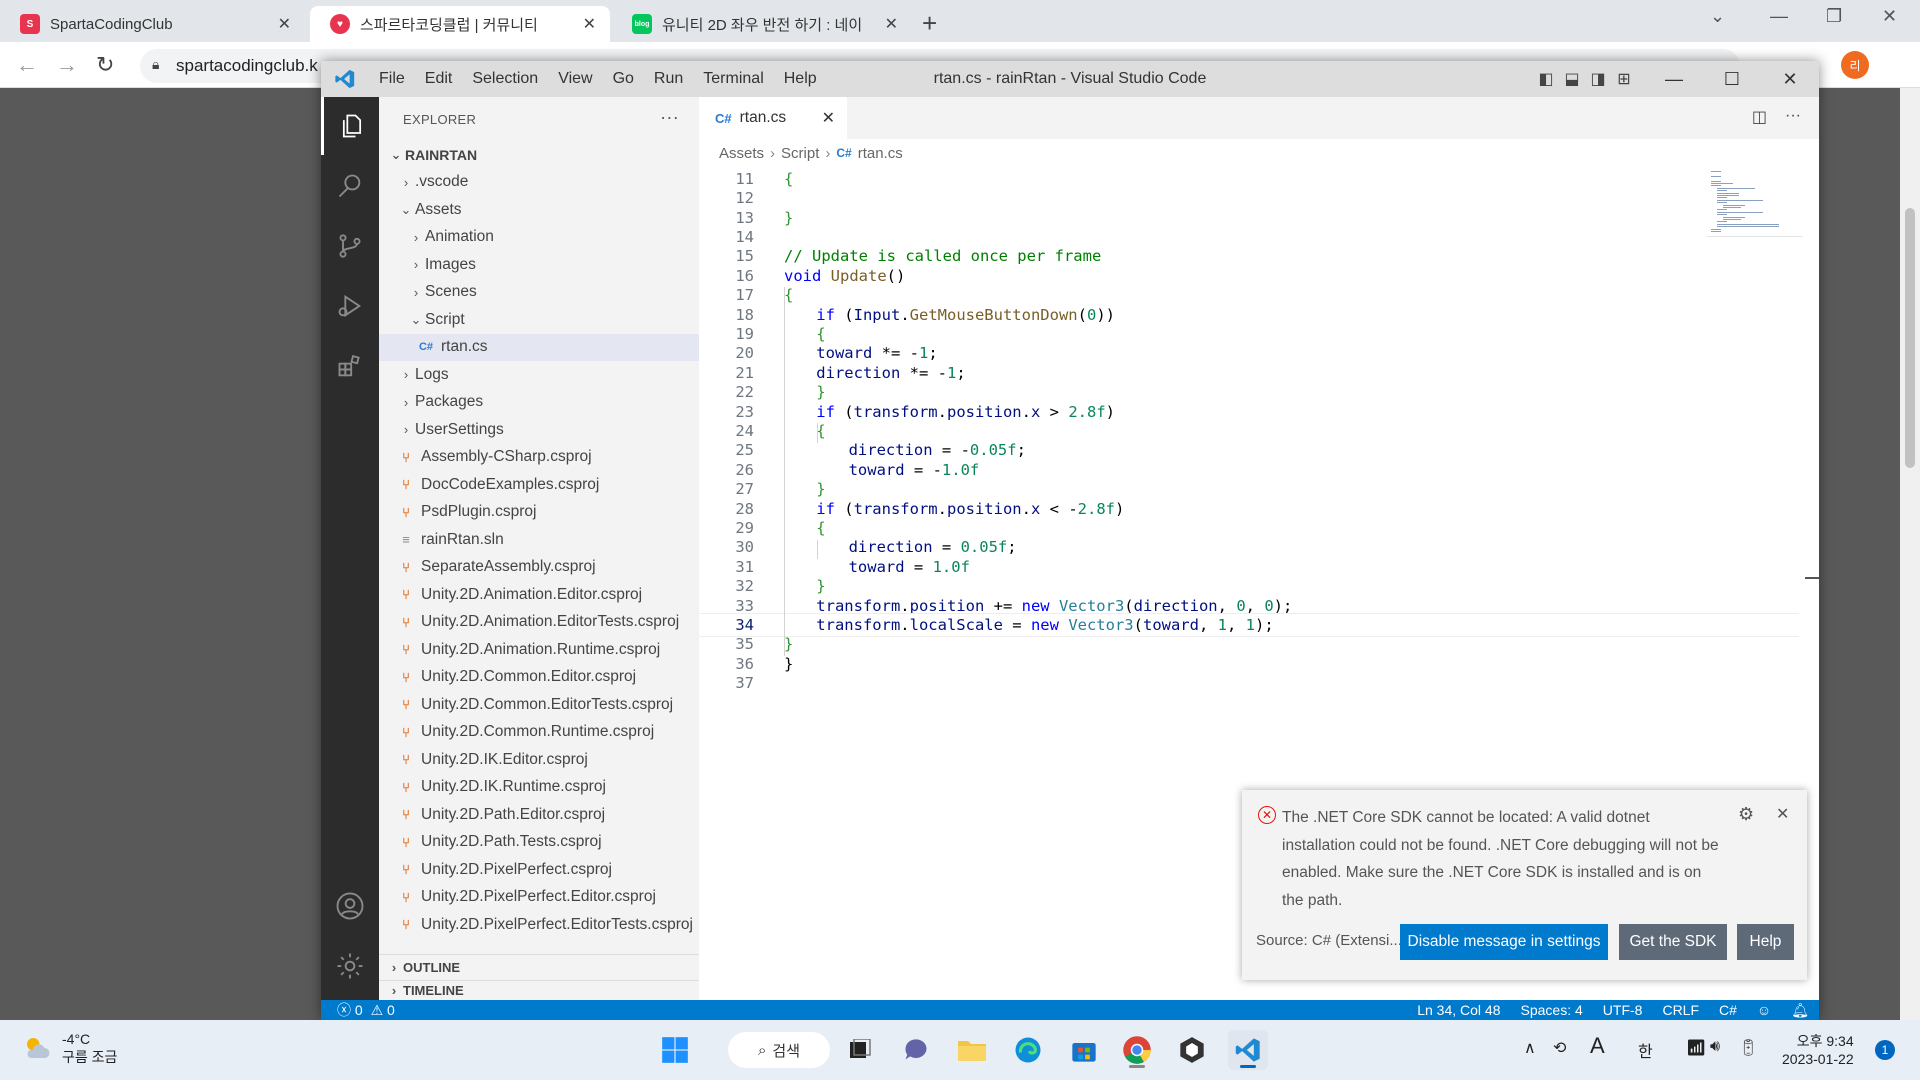 Image resolution: width=1920 pixels, height=1080 pixels. I want to click on tree-file: ⑂ Unity.2D.PixelPerfect.Editor.csproj, so click(539, 898).